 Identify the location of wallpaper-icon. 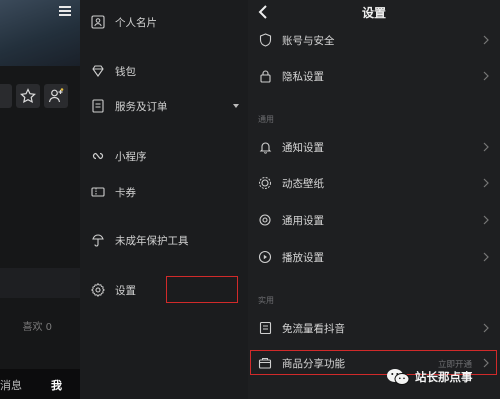
(265, 183).